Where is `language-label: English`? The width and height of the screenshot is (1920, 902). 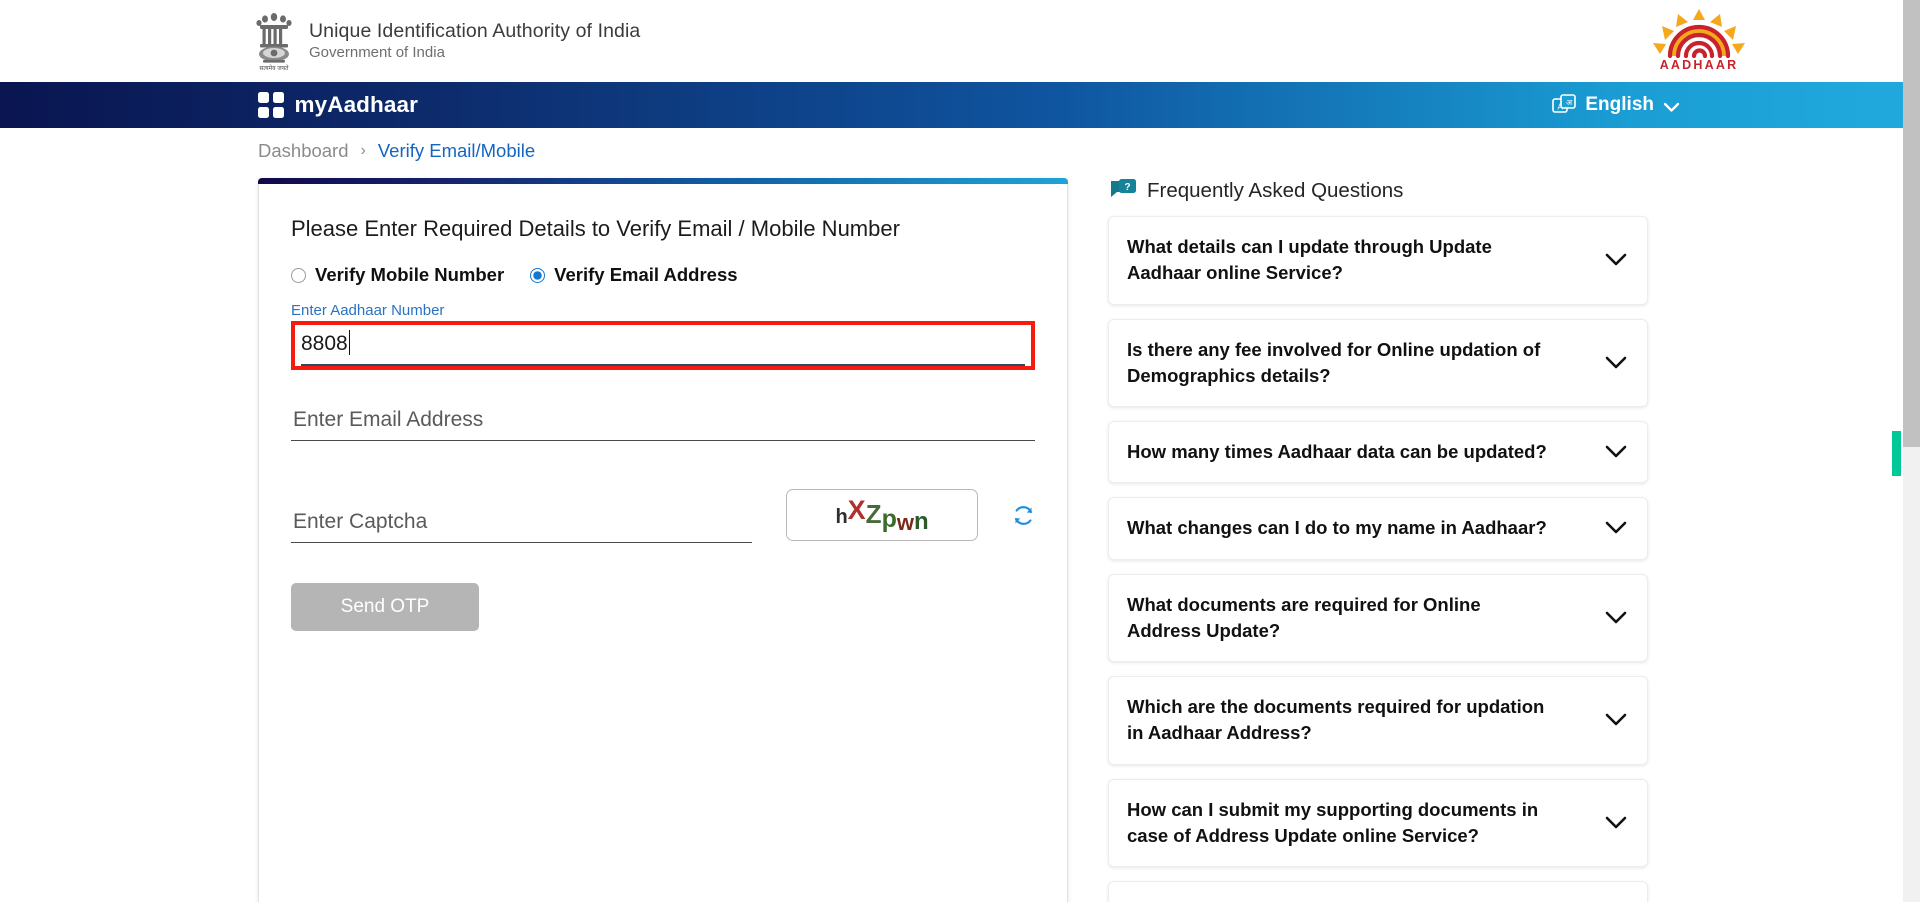
language-label: English is located at coordinates (1619, 104).